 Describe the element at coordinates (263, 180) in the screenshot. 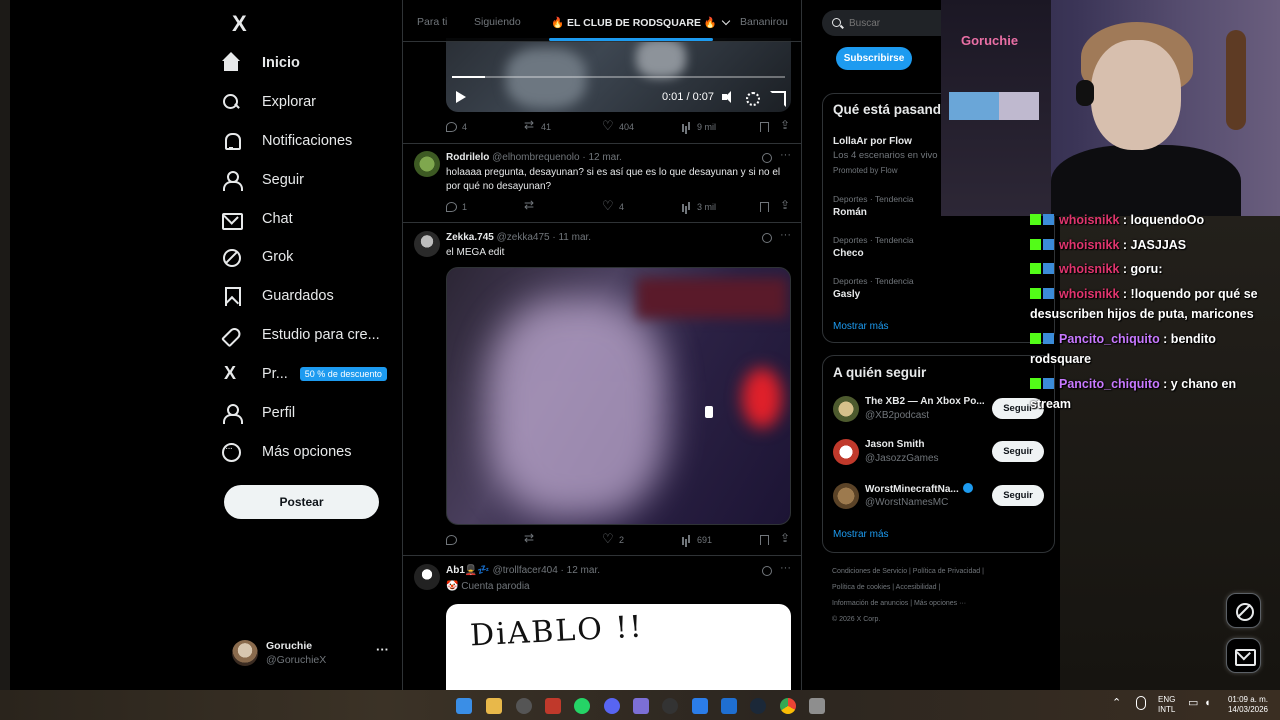

I see `nav-follow: Seguir` at that location.